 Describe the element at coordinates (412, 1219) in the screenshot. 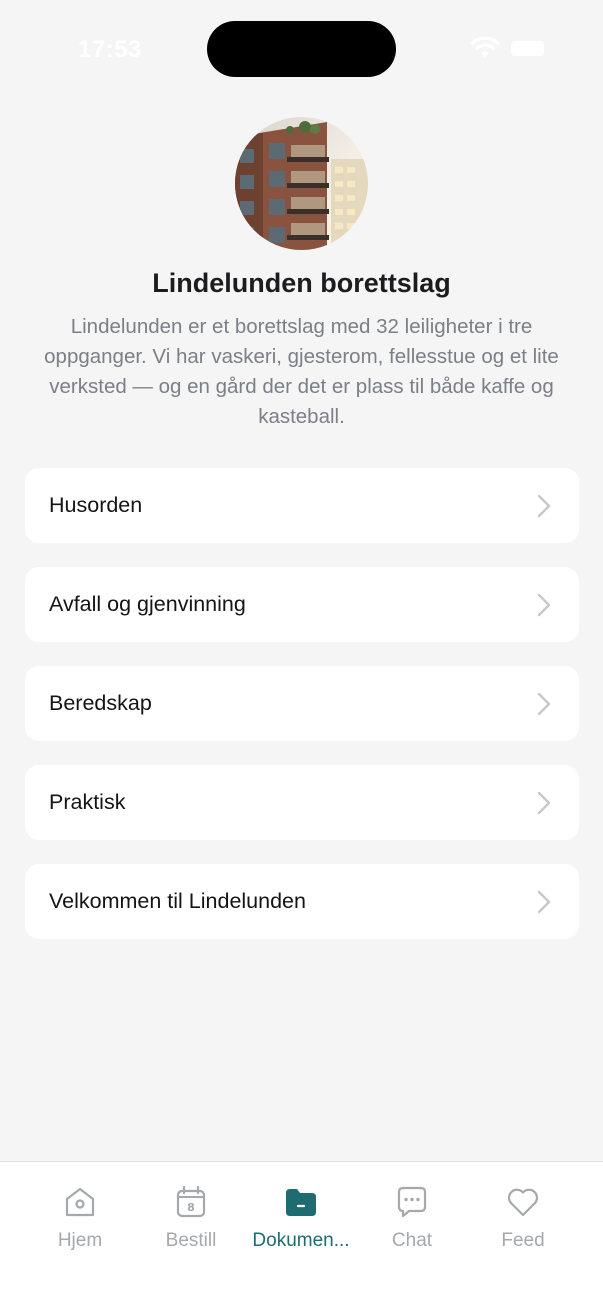

I see `tab-chat: Chat` at that location.